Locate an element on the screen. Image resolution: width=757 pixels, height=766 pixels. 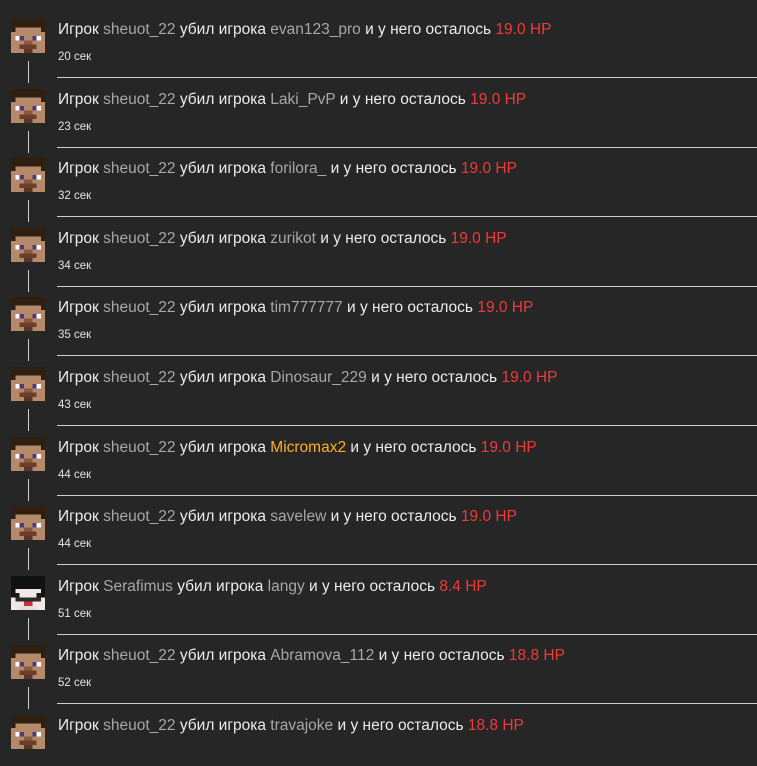
timestamp: 51 сек is located at coordinates (75, 614).